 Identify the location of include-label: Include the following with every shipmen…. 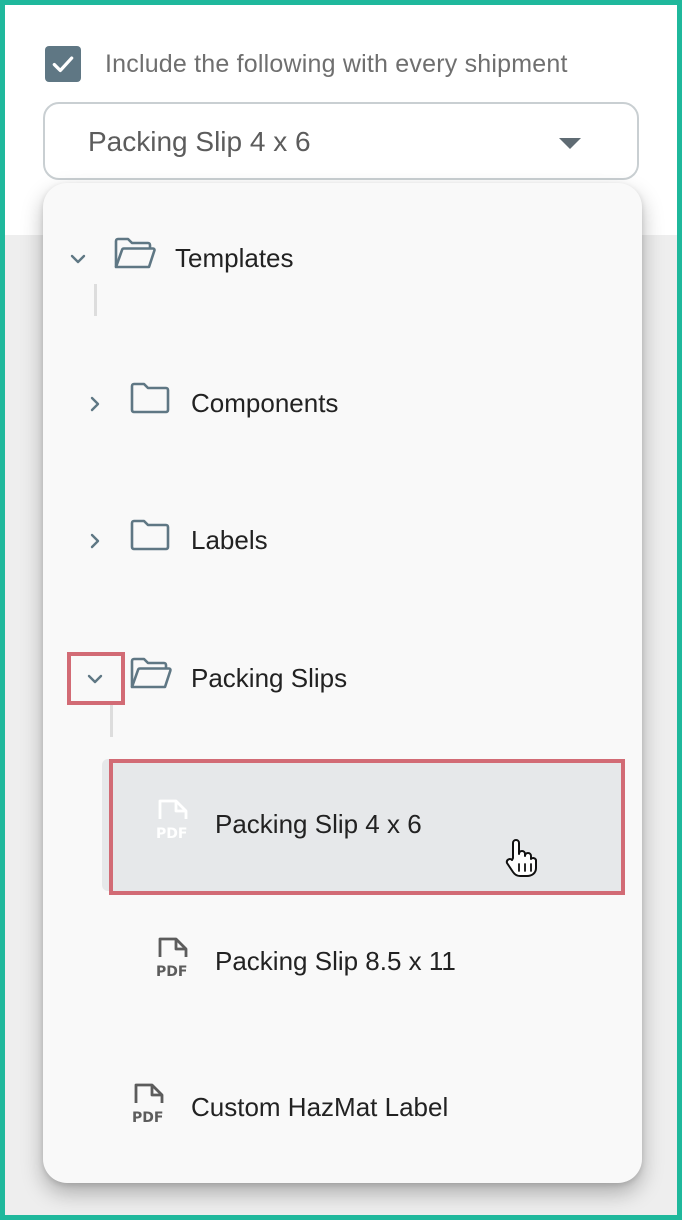
(336, 63).